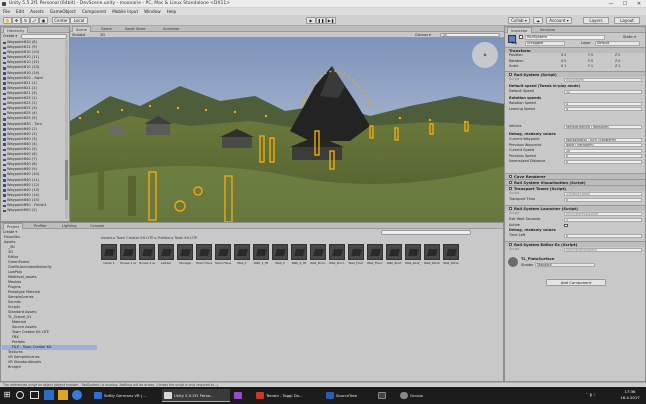 The width and height of the screenshot is (646, 404). I want to click on editor-ex-checkbox, so click(510, 244).